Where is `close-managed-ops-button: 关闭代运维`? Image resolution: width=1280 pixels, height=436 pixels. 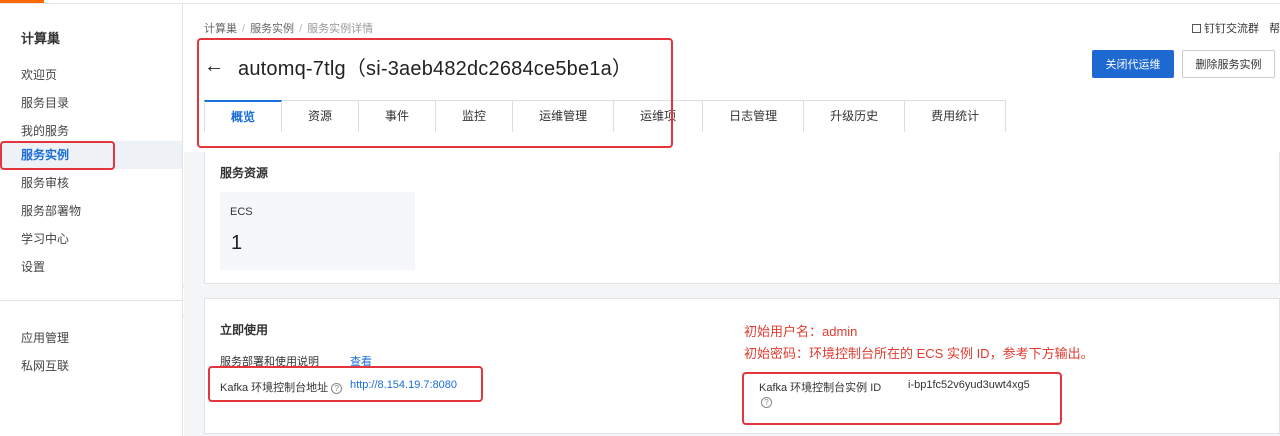 close-managed-ops-button: 关闭代运维 is located at coordinates (1133, 64).